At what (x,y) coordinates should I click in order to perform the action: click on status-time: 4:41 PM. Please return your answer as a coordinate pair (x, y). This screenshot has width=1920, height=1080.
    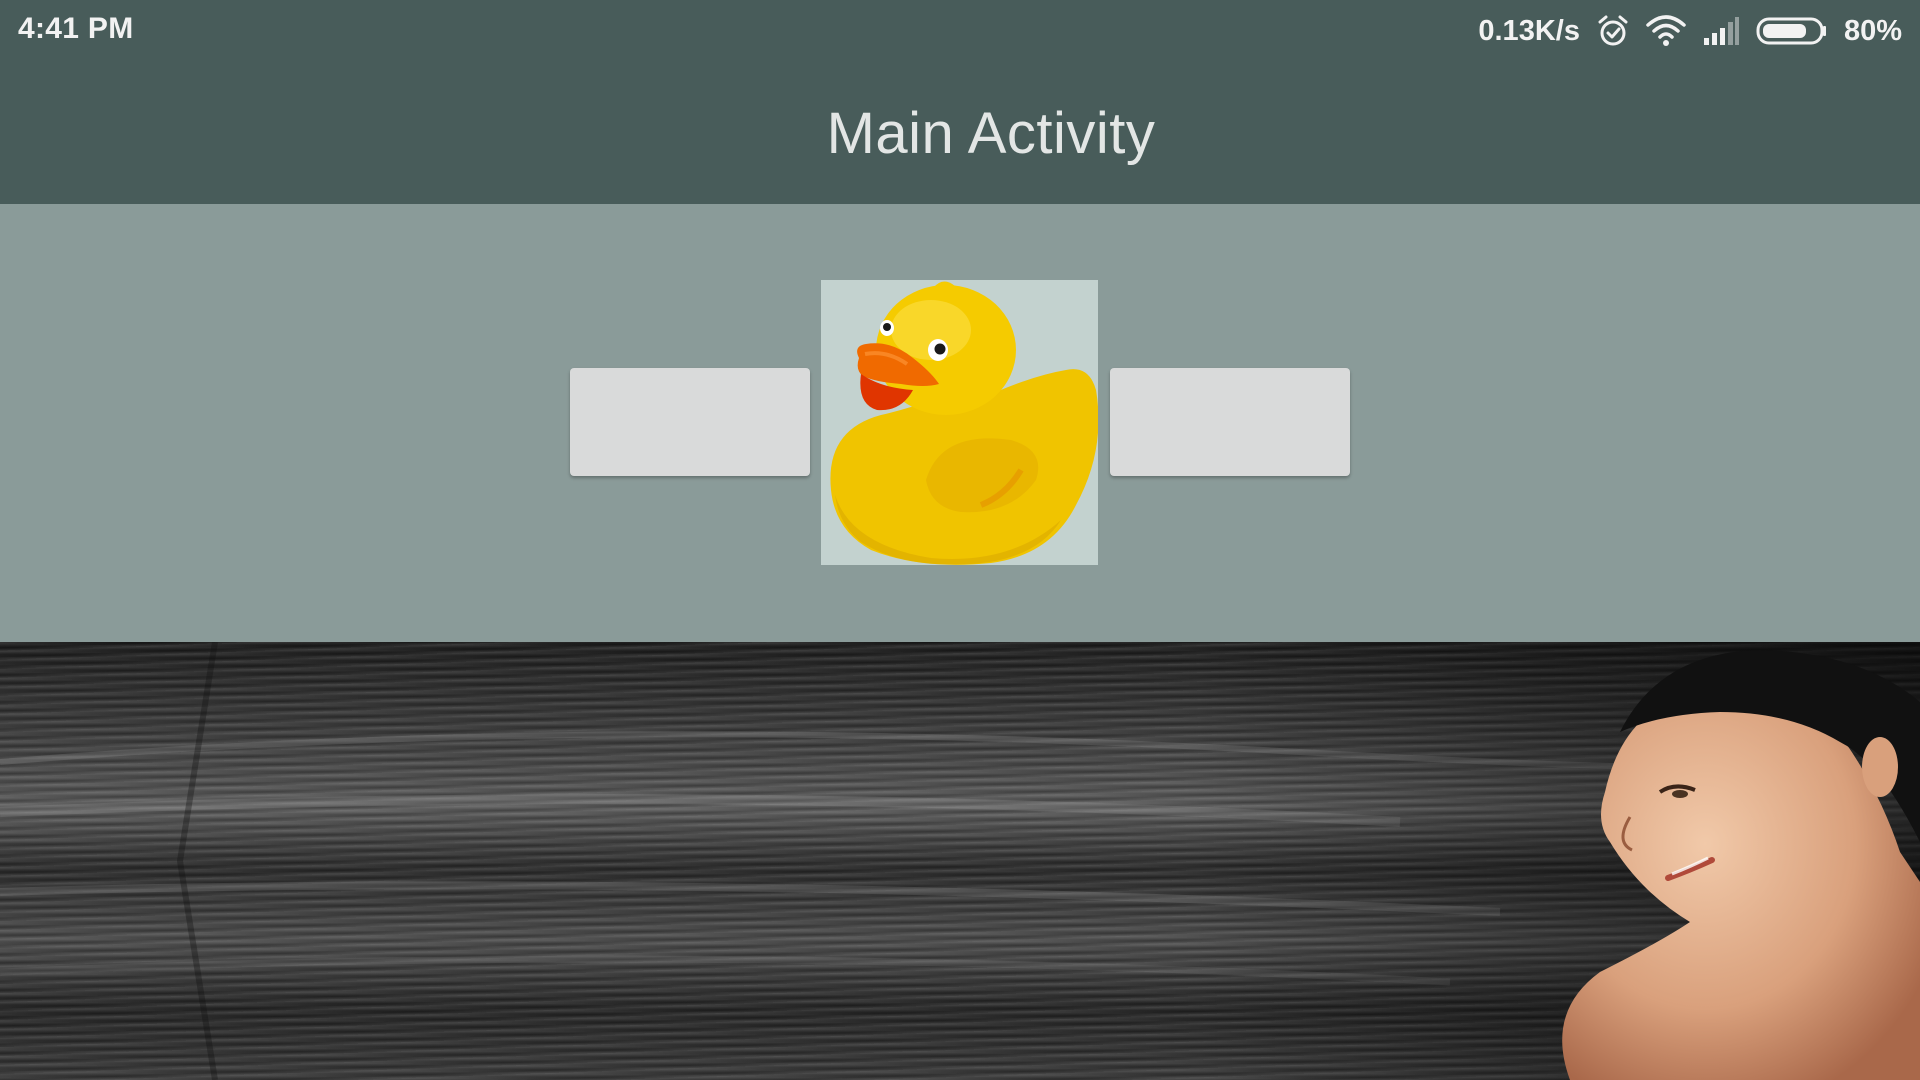
    Looking at the image, I should click on (76, 28).